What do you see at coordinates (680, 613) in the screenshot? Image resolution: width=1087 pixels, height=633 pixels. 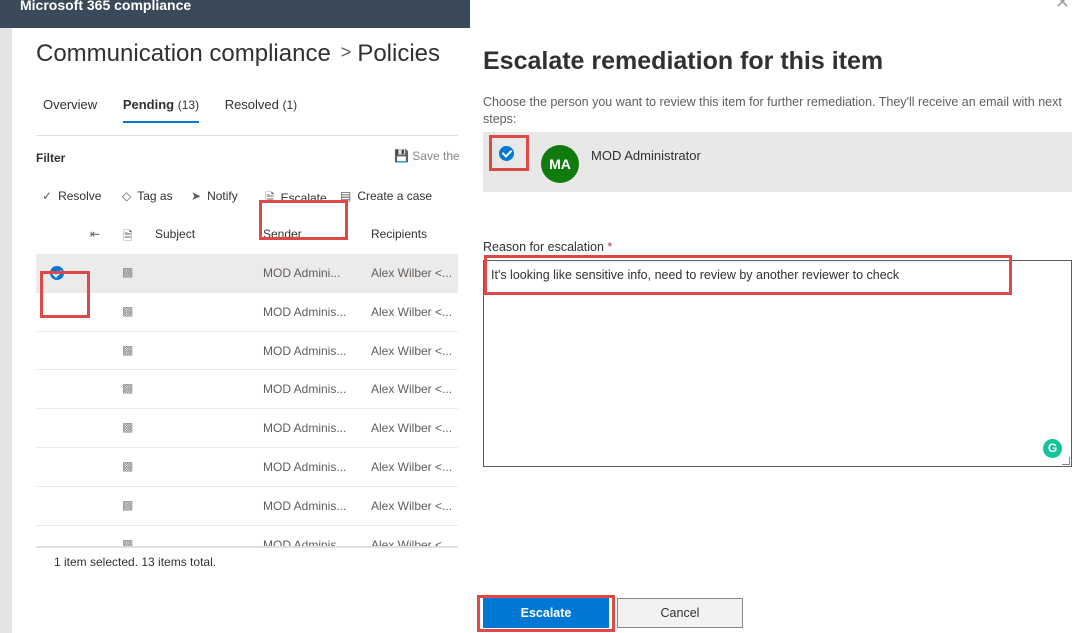 I see `cancel-button: Cancel` at bounding box center [680, 613].